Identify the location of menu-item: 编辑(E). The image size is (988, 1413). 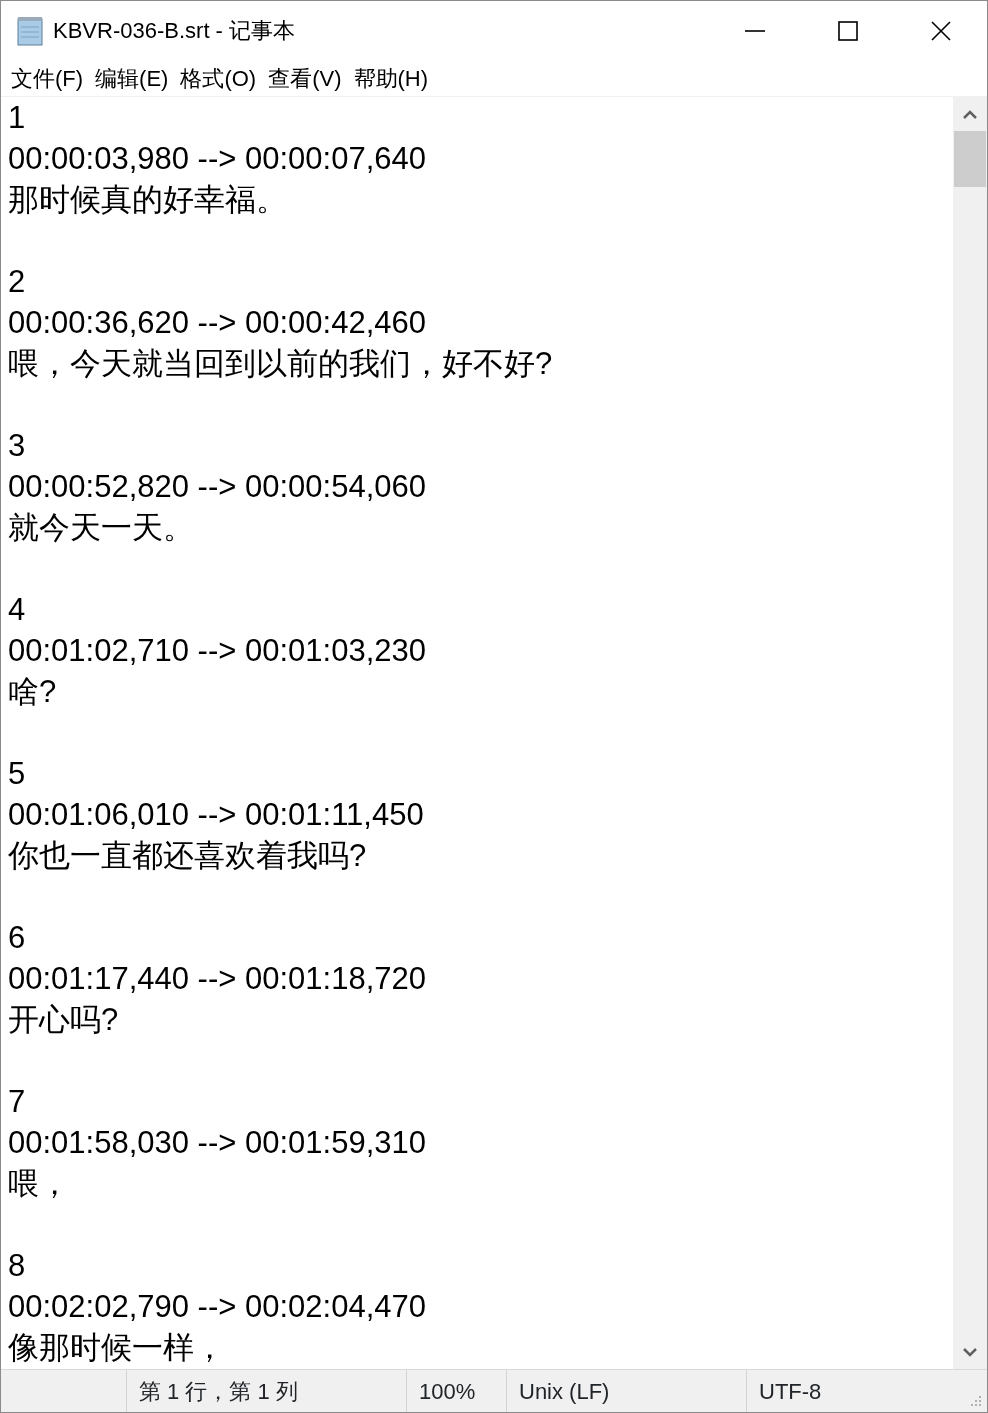
(132, 78).